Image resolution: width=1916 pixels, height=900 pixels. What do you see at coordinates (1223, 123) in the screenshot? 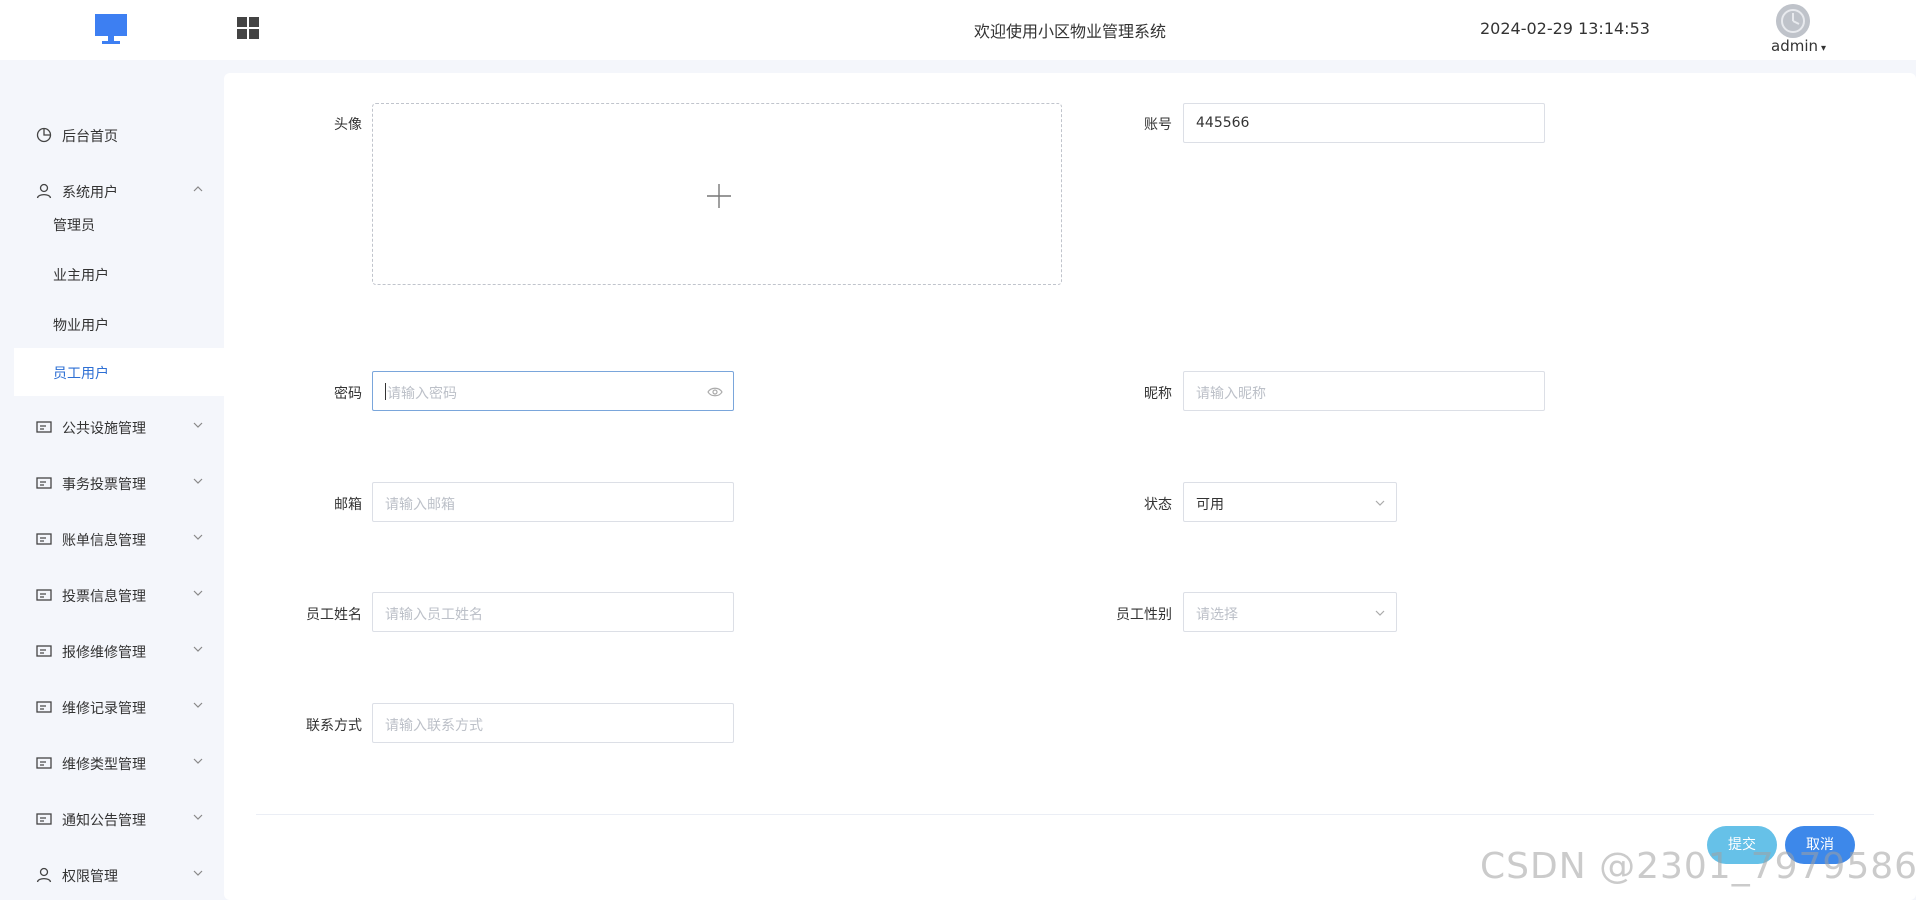
I see `account-value: 445566` at bounding box center [1223, 123].